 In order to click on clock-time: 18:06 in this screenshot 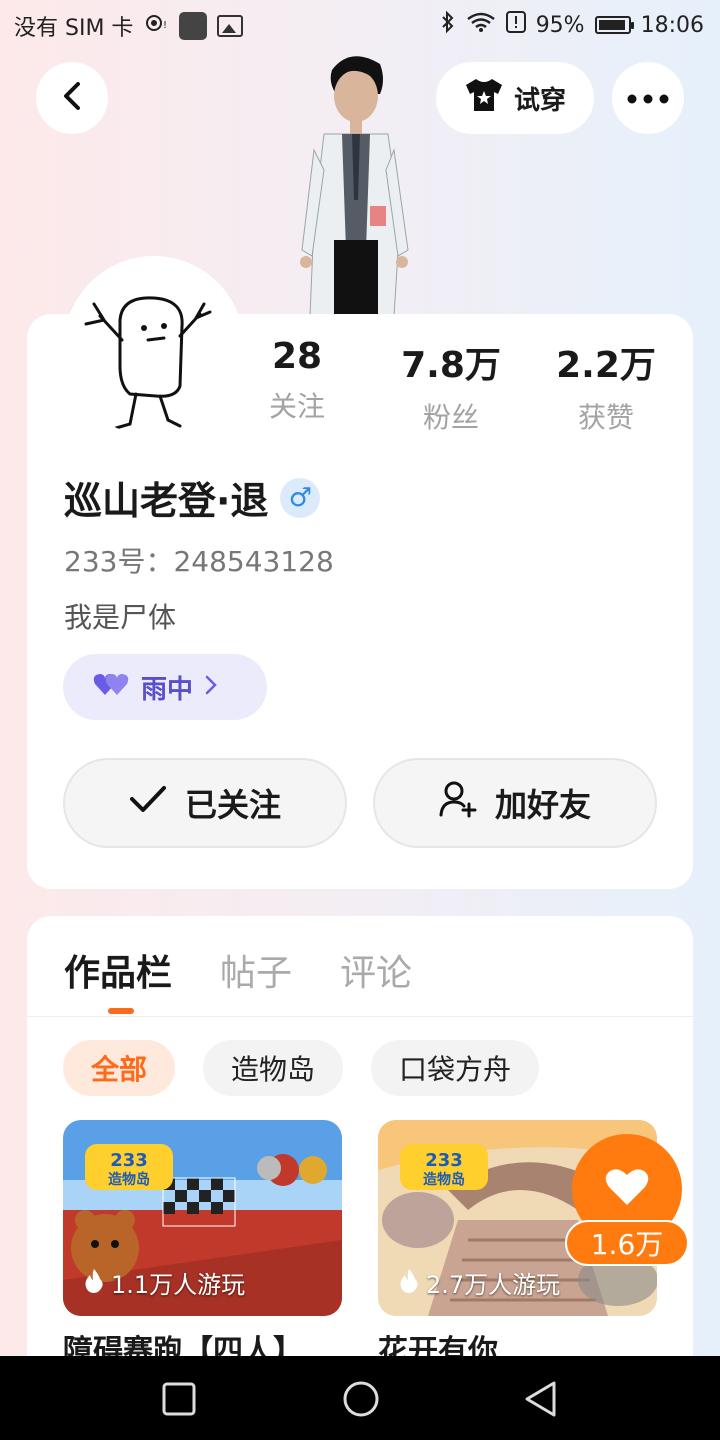, I will do `click(672, 25)`.